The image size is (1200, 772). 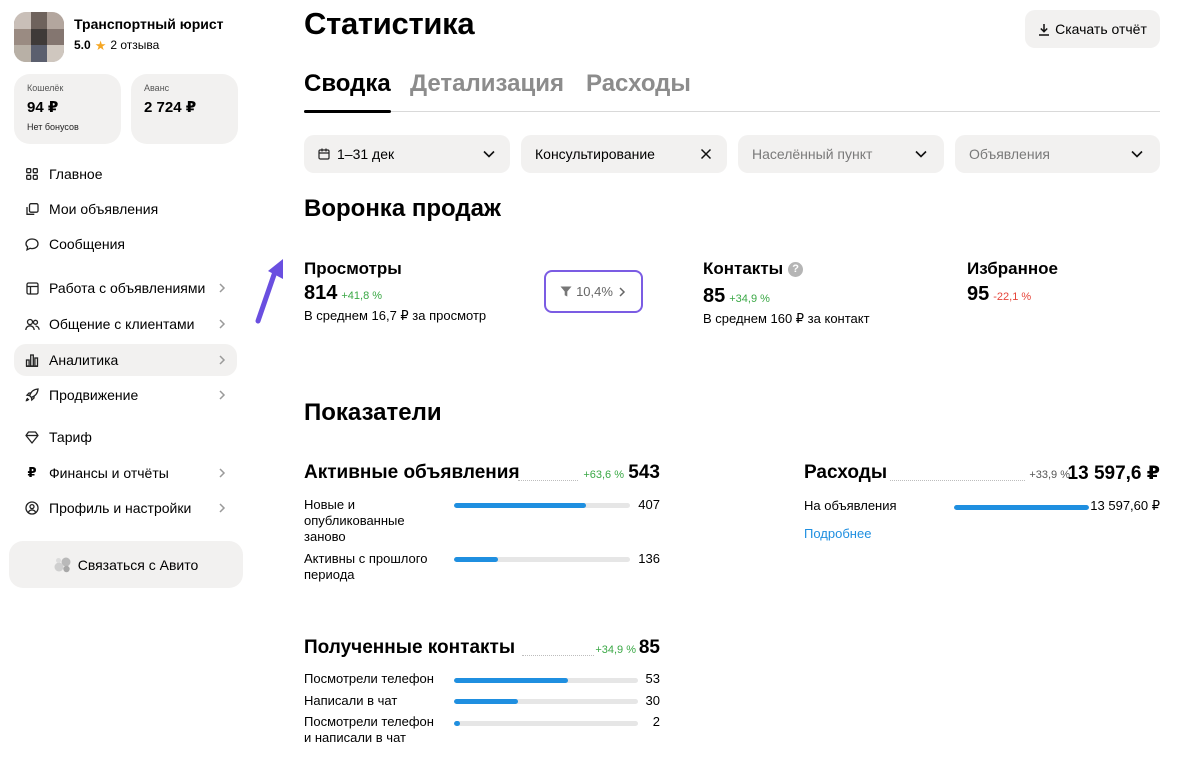 I want to click on reviews-count: 2 отзыва, so click(x=134, y=45).